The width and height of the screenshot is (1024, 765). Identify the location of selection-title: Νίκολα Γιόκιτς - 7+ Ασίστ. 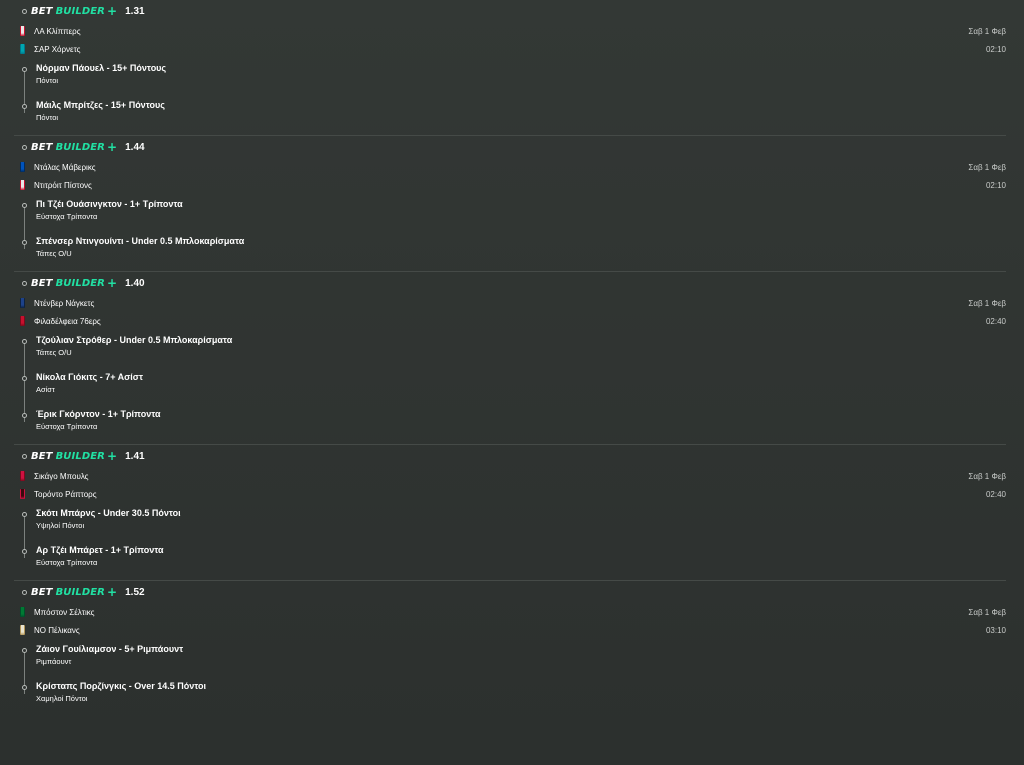
(89, 377).